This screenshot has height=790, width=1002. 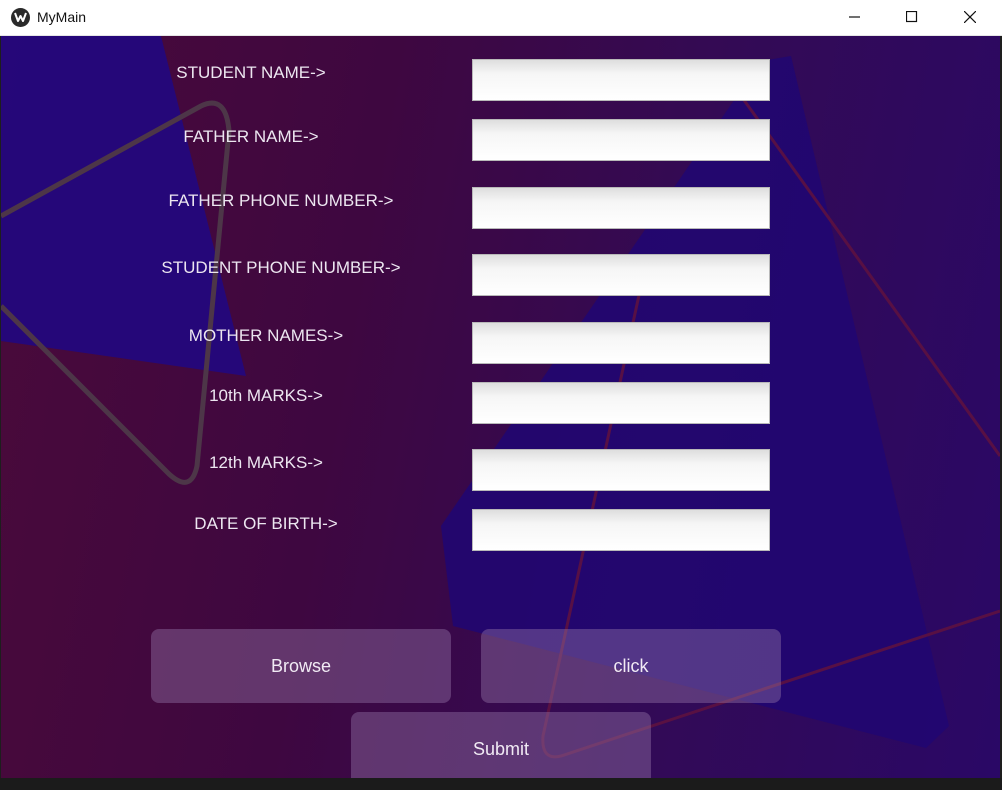 I want to click on mother-names-label: MOTHER NAMES->, so click(x=266, y=335).